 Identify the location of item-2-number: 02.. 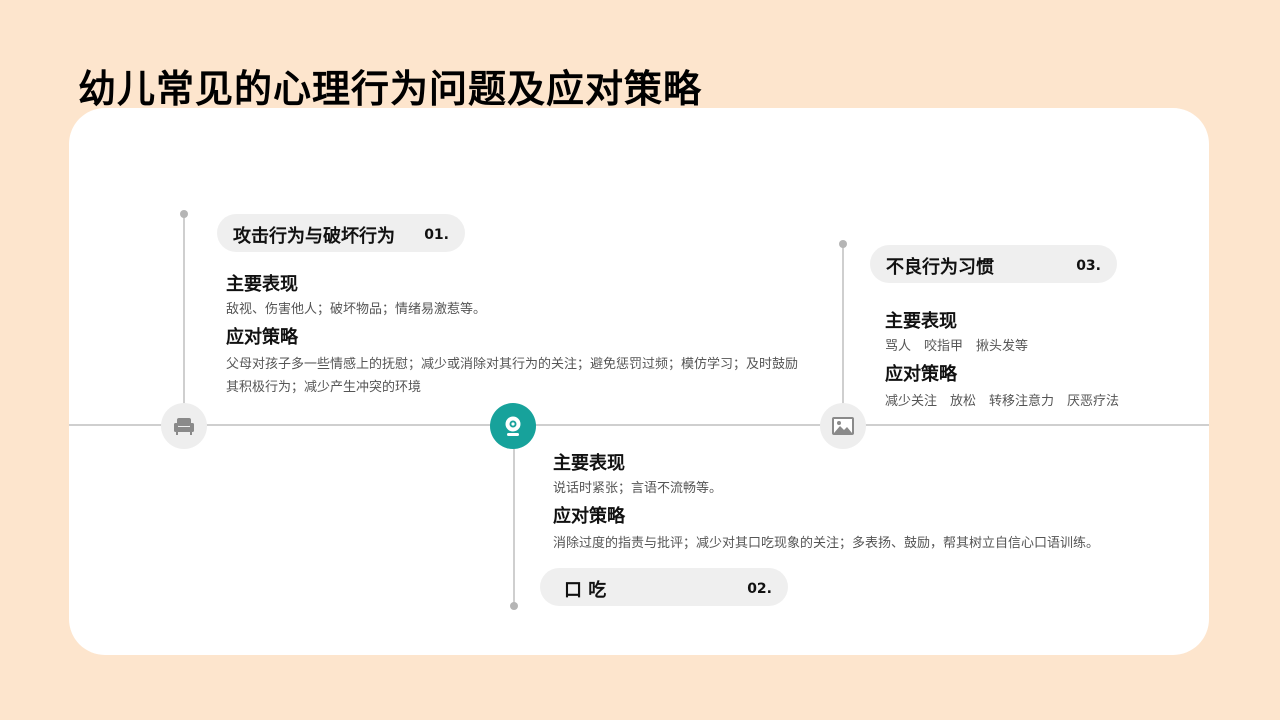
(759, 589).